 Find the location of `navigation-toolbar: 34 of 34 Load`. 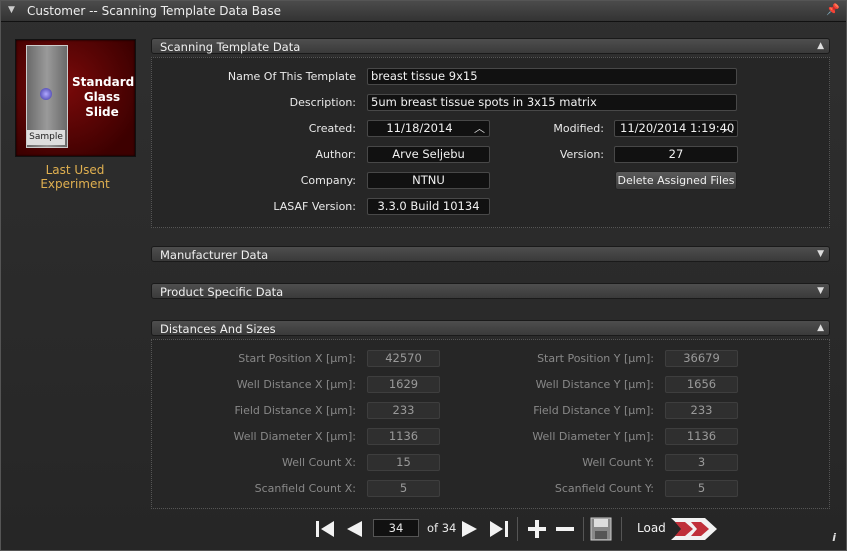

navigation-toolbar: 34 of 34 Load is located at coordinates (521, 530).